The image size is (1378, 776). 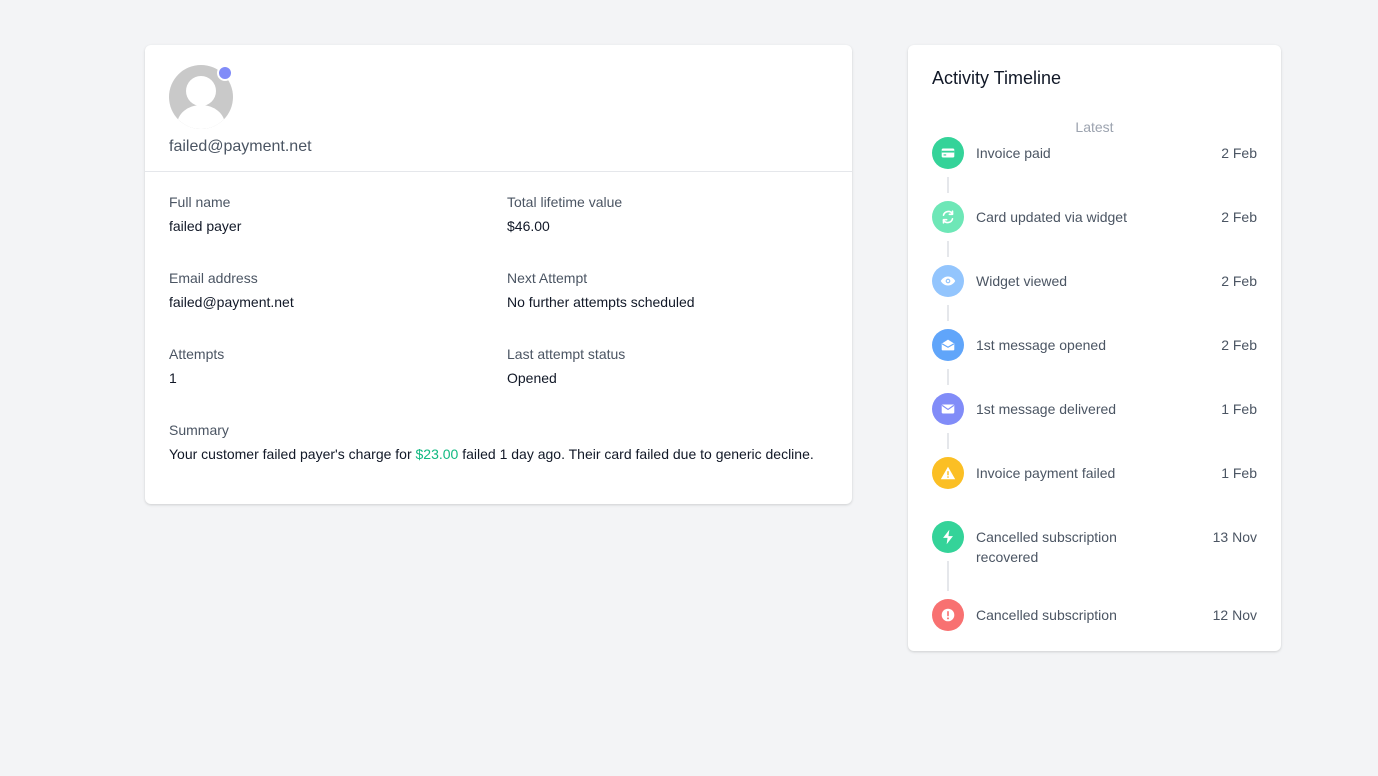 What do you see at coordinates (240, 146) in the screenshot?
I see `customer-email-header: failed@payment.net` at bounding box center [240, 146].